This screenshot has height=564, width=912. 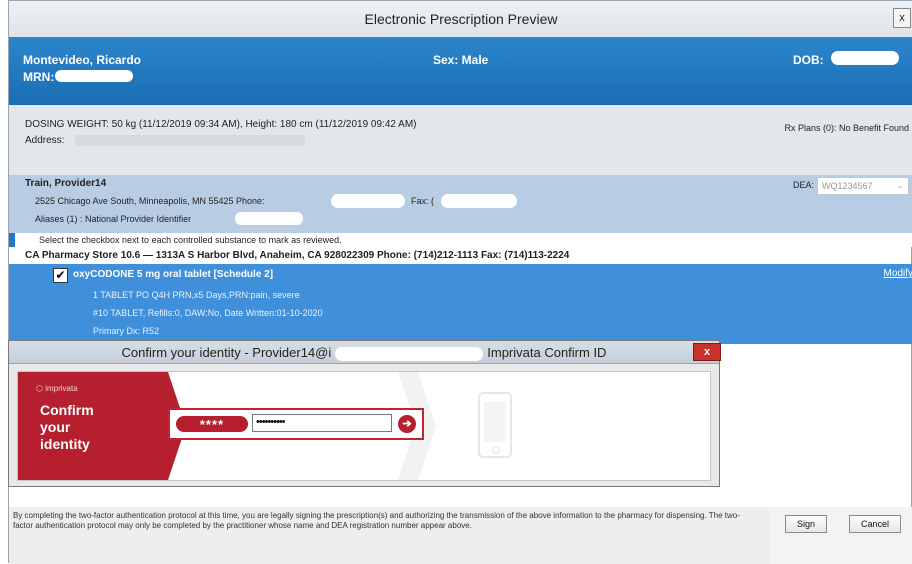 What do you see at coordinates (479, 201) in the screenshot?
I see `fax-redacted` at bounding box center [479, 201].